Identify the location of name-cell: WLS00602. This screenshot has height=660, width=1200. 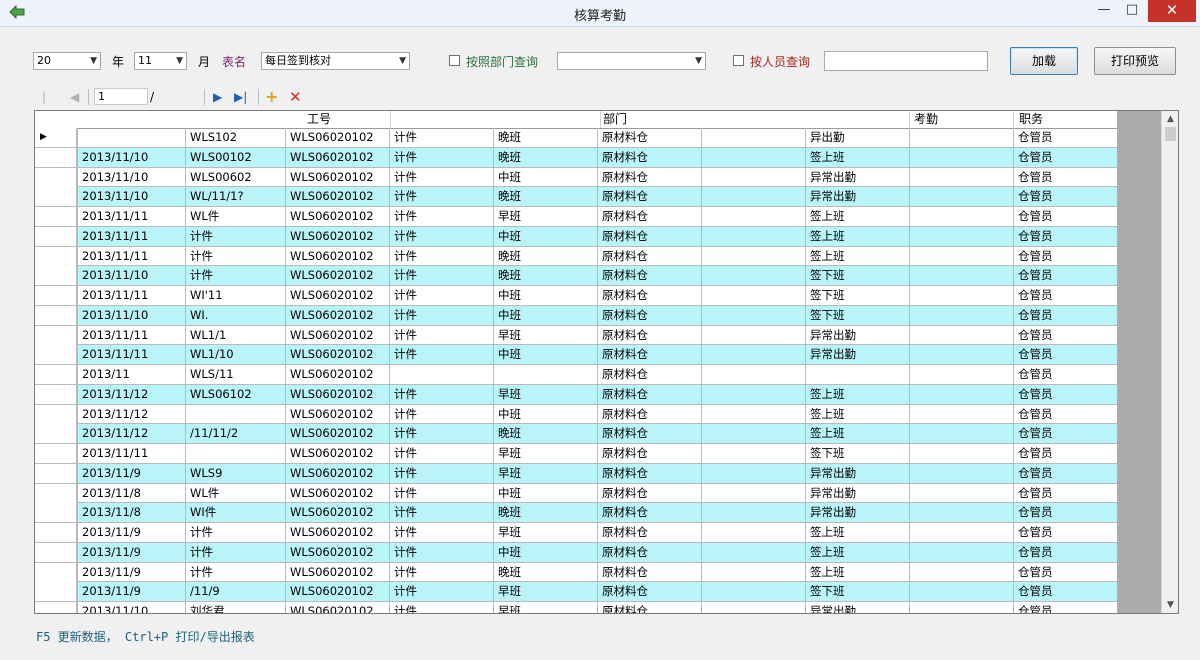
(235, 177).